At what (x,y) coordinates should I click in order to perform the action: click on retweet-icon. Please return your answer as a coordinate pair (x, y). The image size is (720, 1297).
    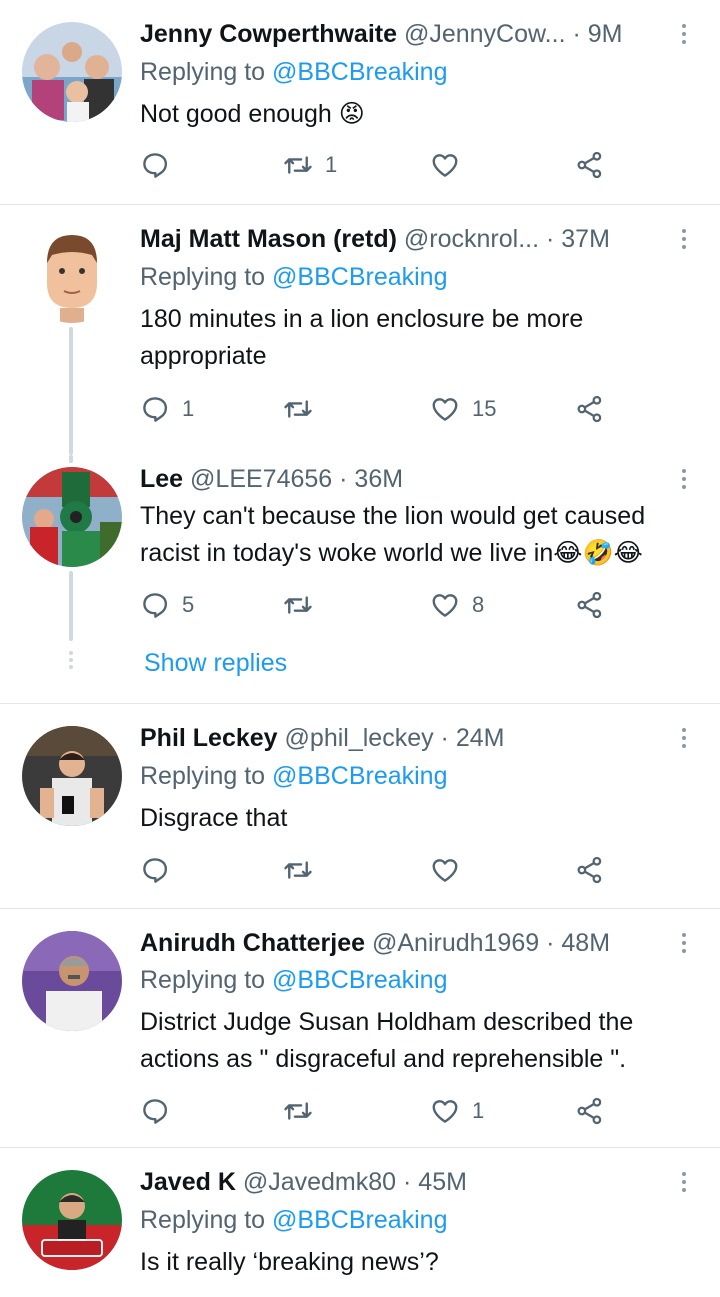
    Looking at the image, I should click on (298, 1111).